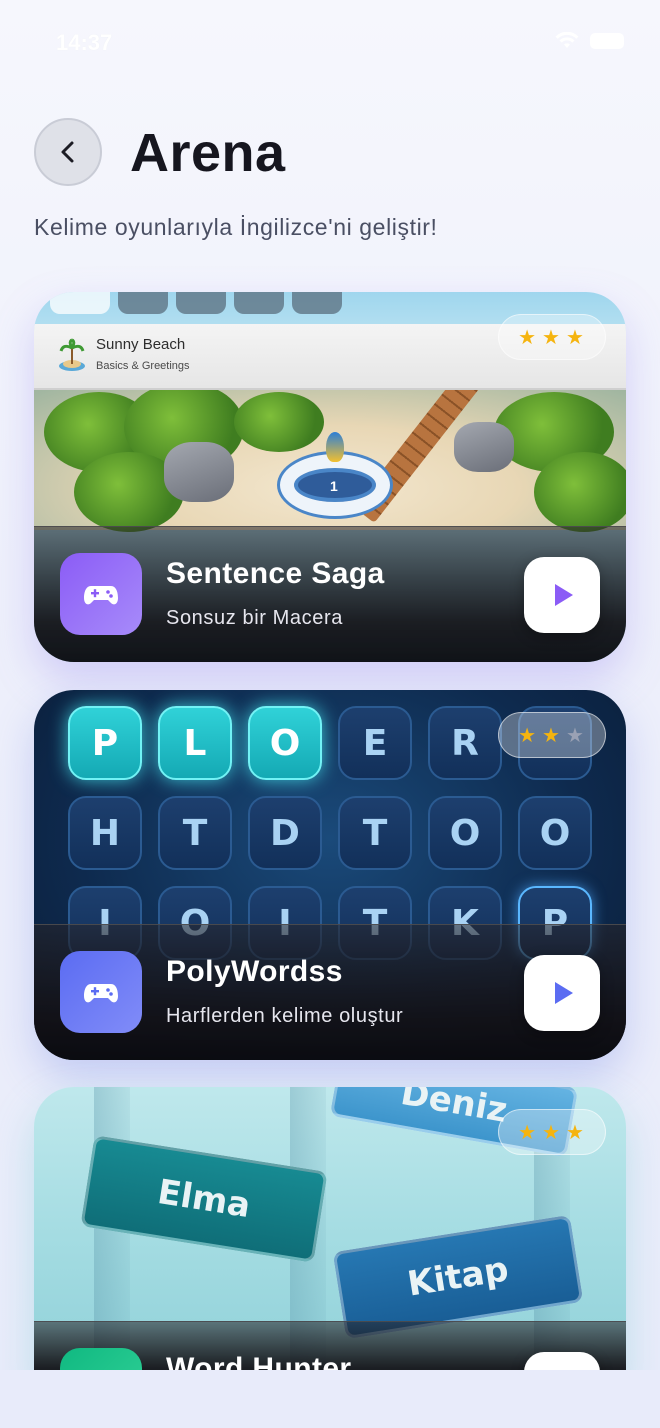  I want to click on back-button, so click(68, 152).